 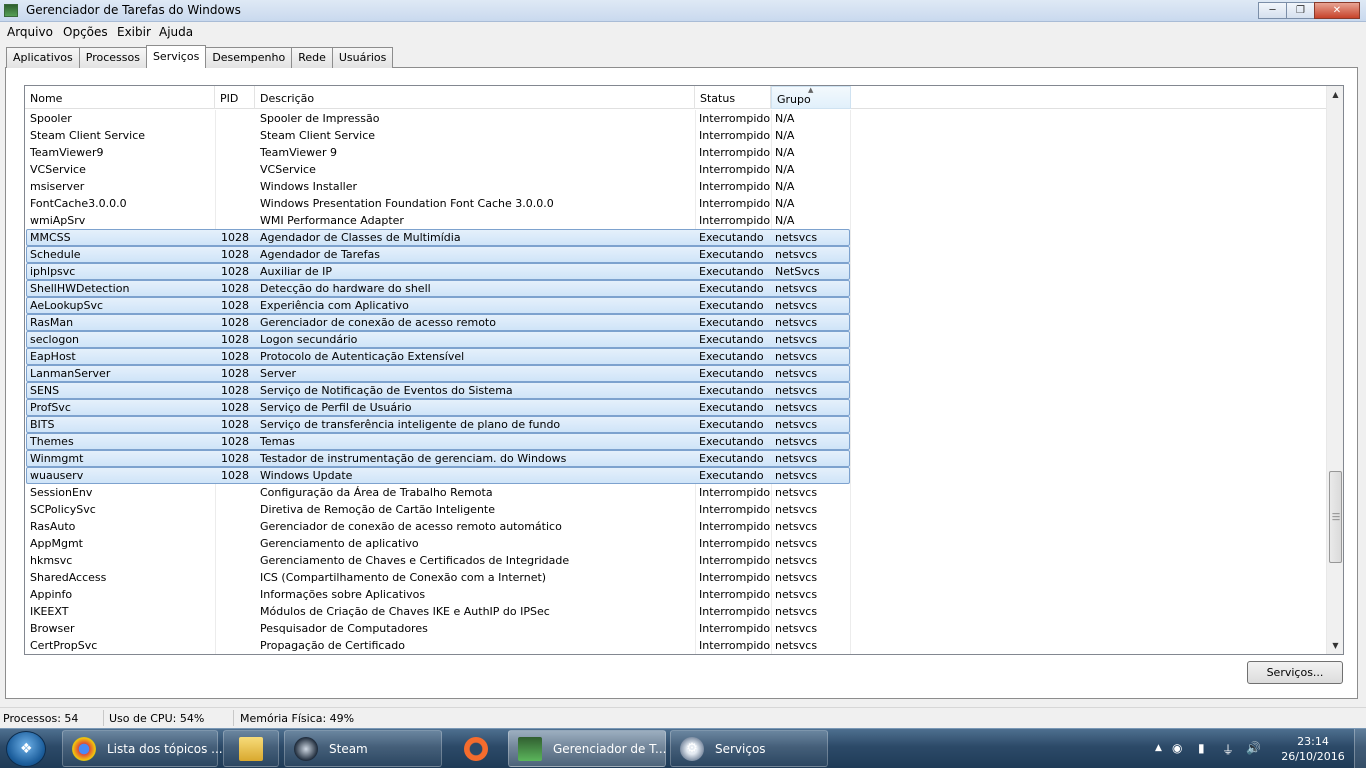 I want to click on cell-name: SharedAccess, so click(x=68, y=577).